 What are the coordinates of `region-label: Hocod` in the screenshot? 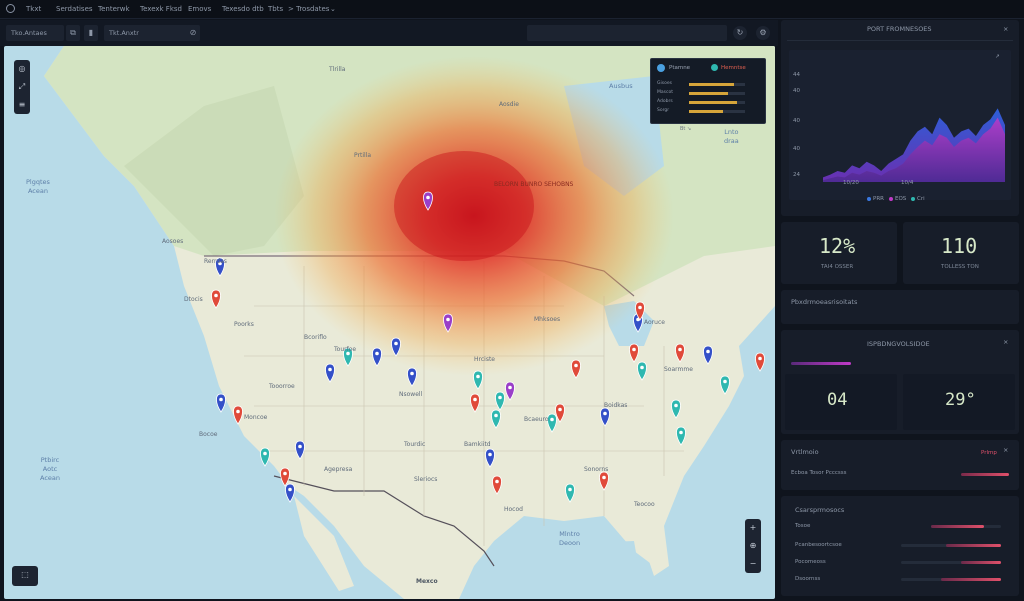 It's located at (513, 509).